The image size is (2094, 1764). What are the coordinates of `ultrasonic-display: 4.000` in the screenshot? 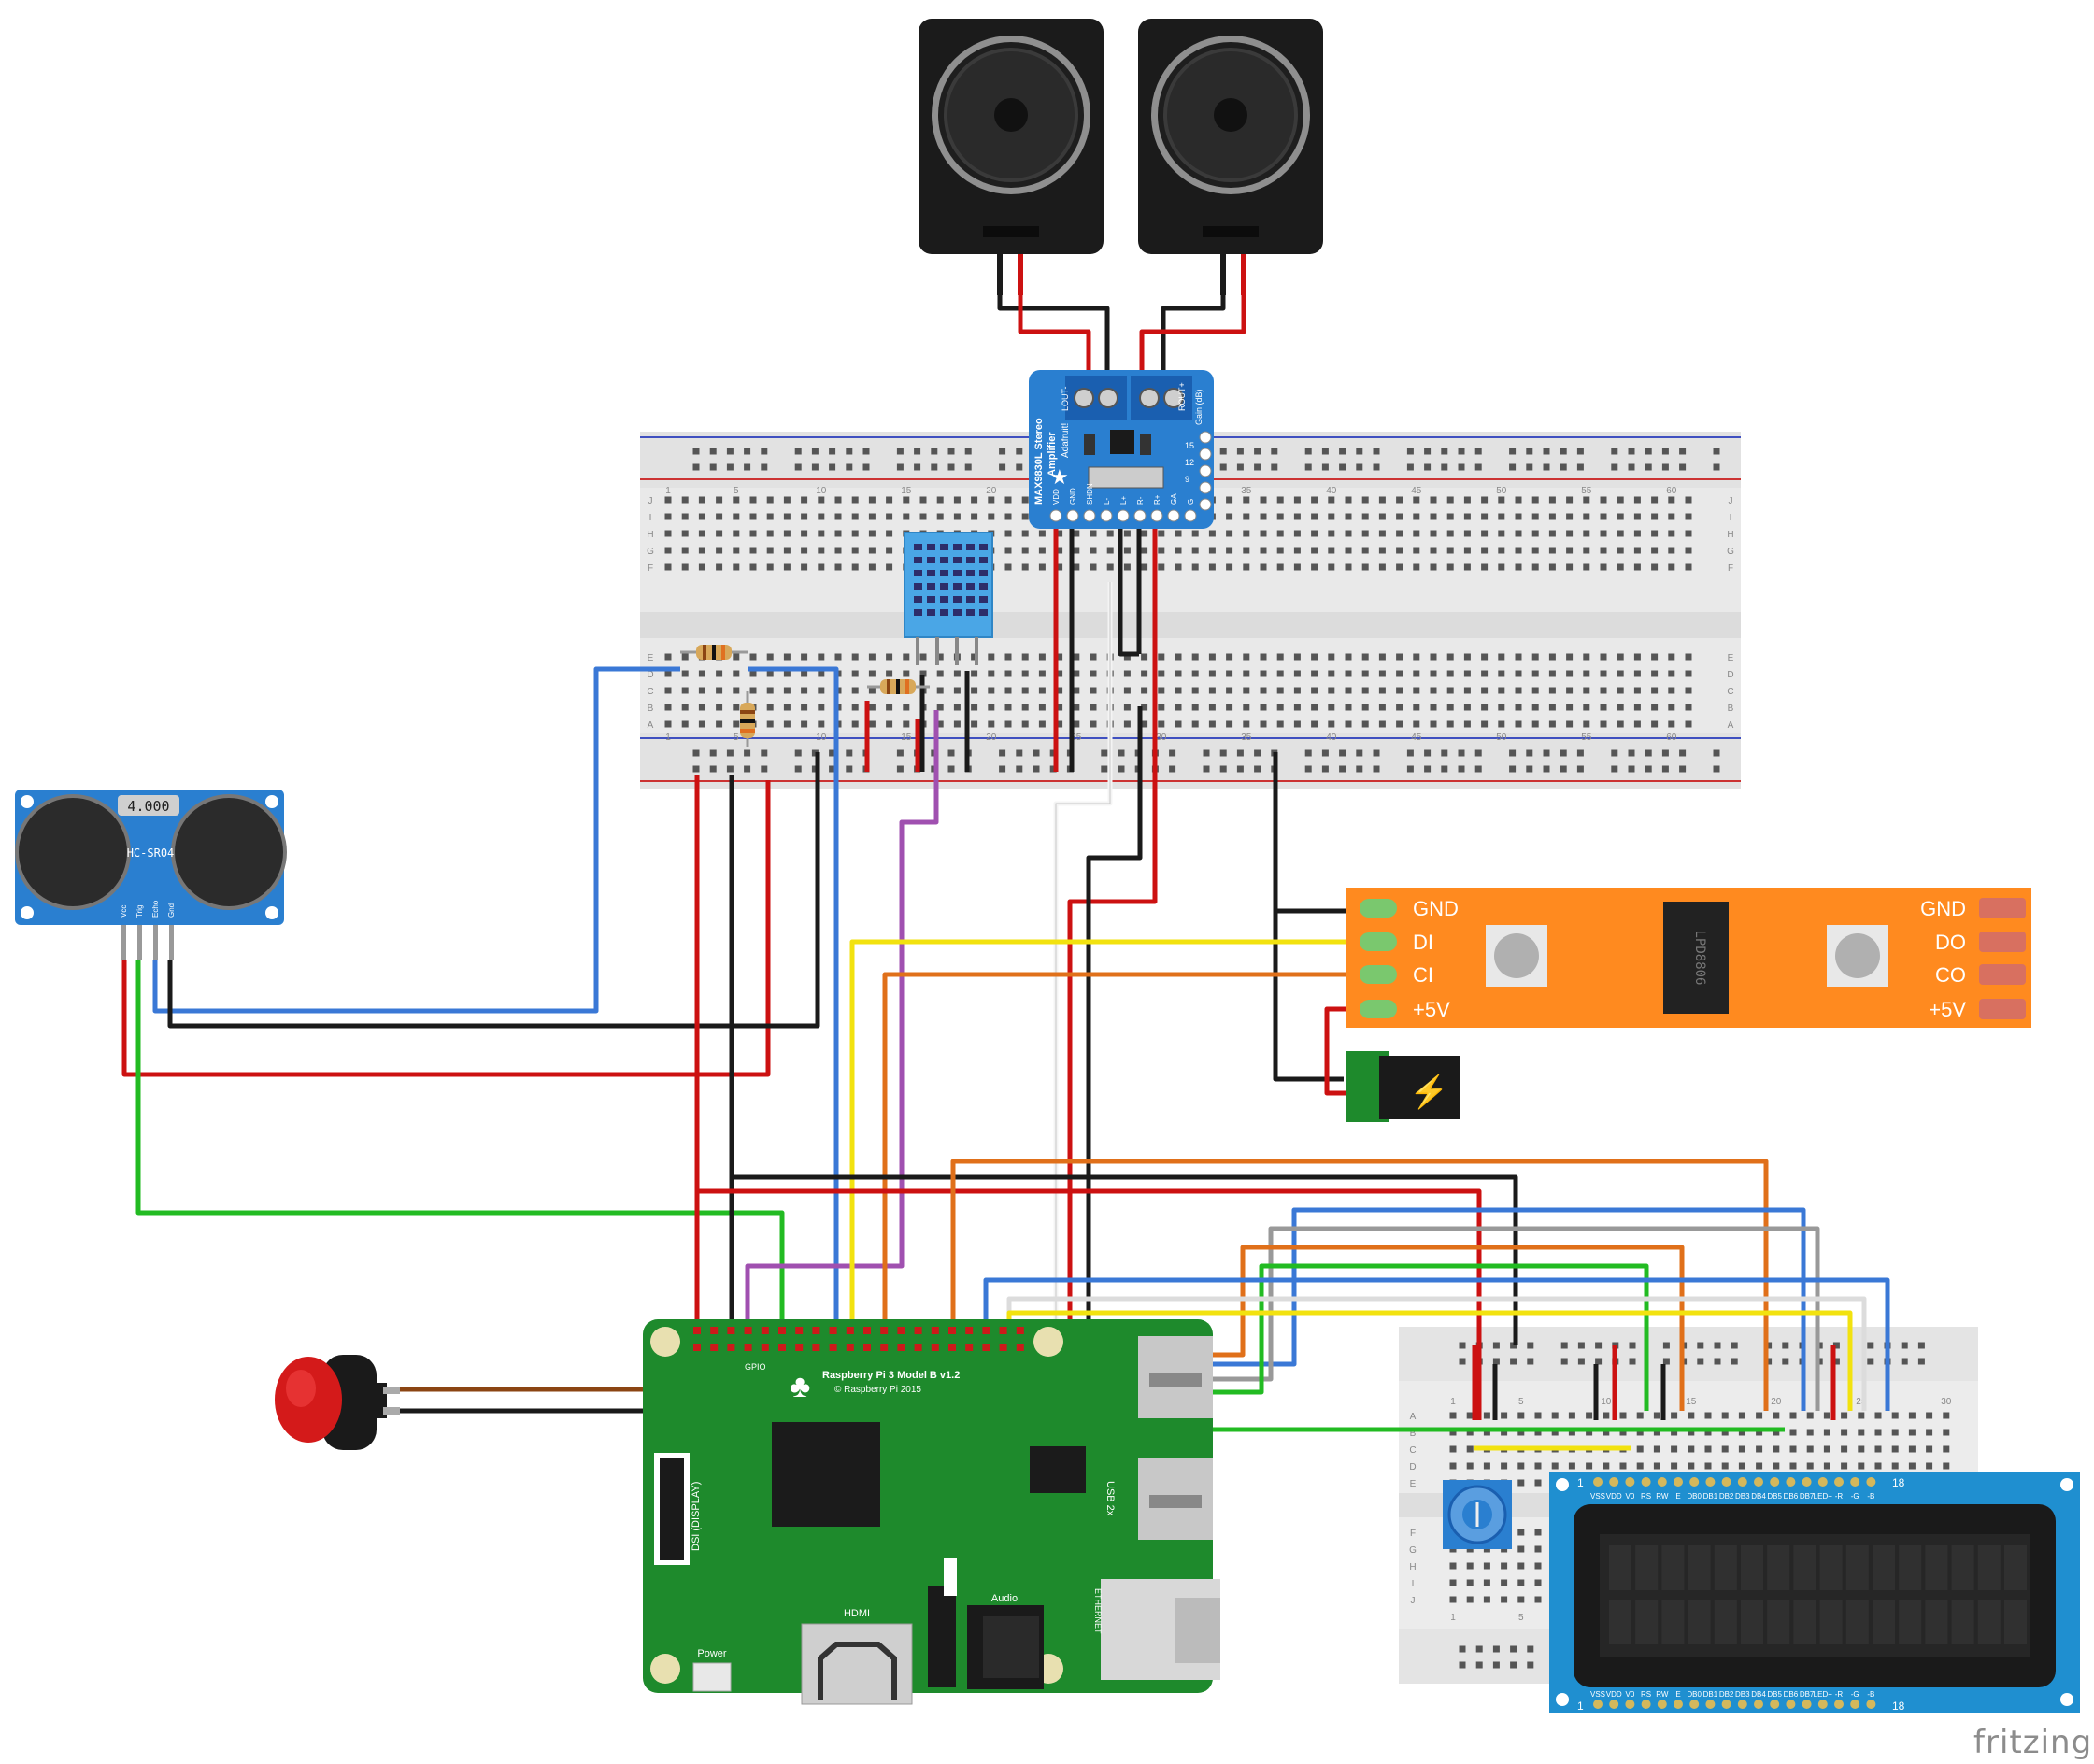 It's located at (148, 806).